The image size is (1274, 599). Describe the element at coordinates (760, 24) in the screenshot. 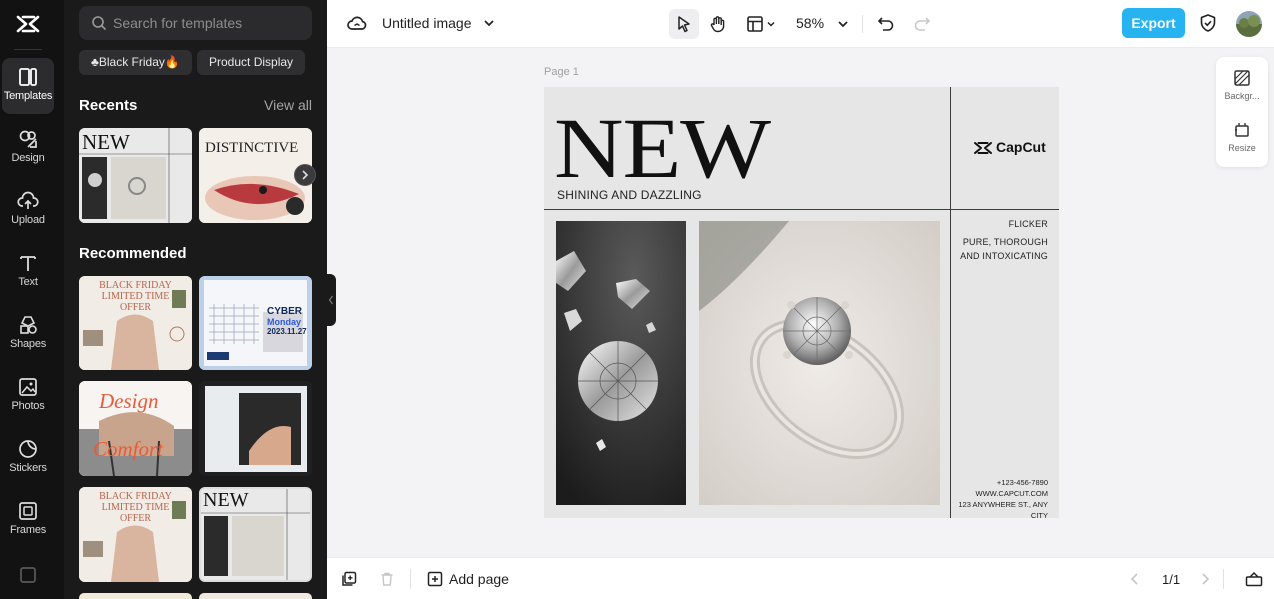

I see `layout-menu-button` at that location.